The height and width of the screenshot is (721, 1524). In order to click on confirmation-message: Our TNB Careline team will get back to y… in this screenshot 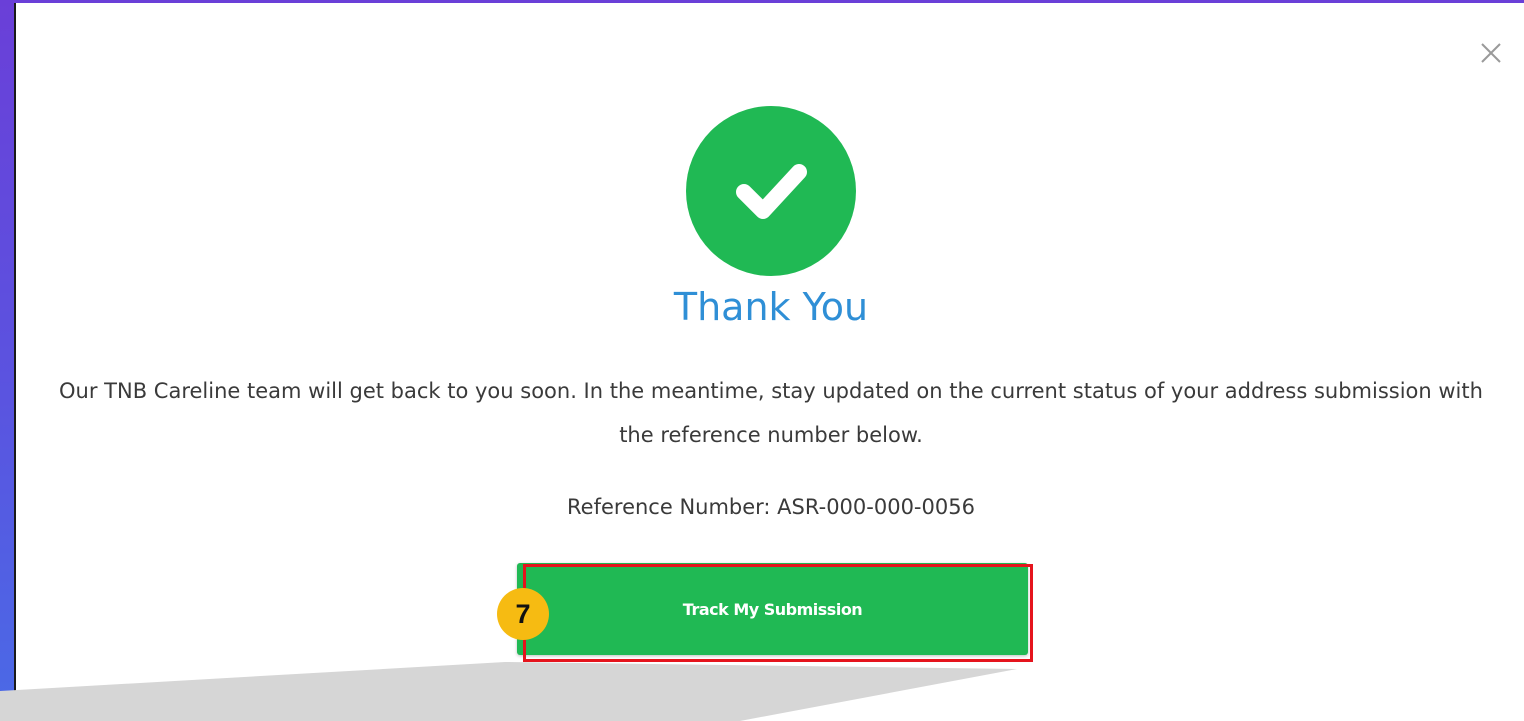, I will do `click(771, 413)`.